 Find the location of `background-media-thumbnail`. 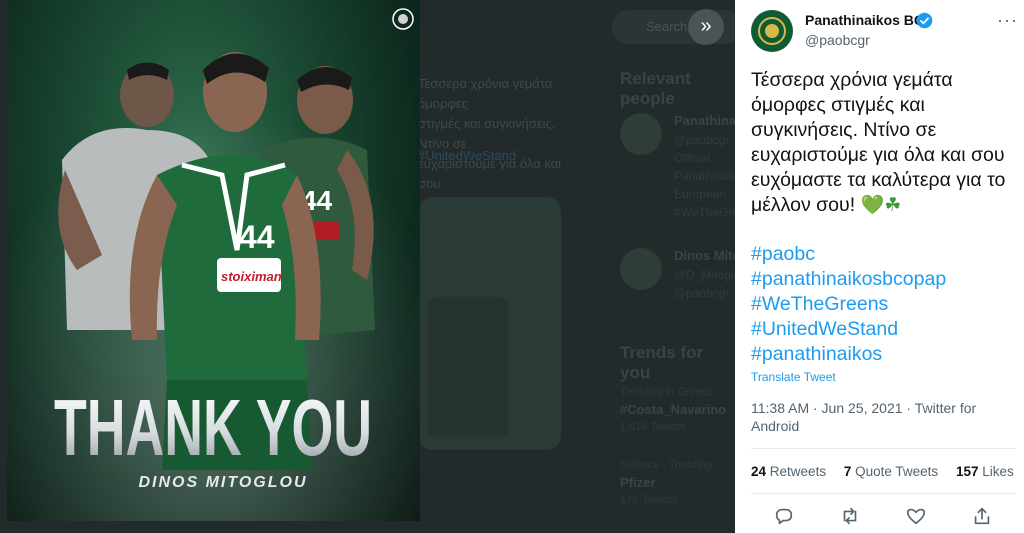

background-media-thumbnail is located at coordinates (489, 323).